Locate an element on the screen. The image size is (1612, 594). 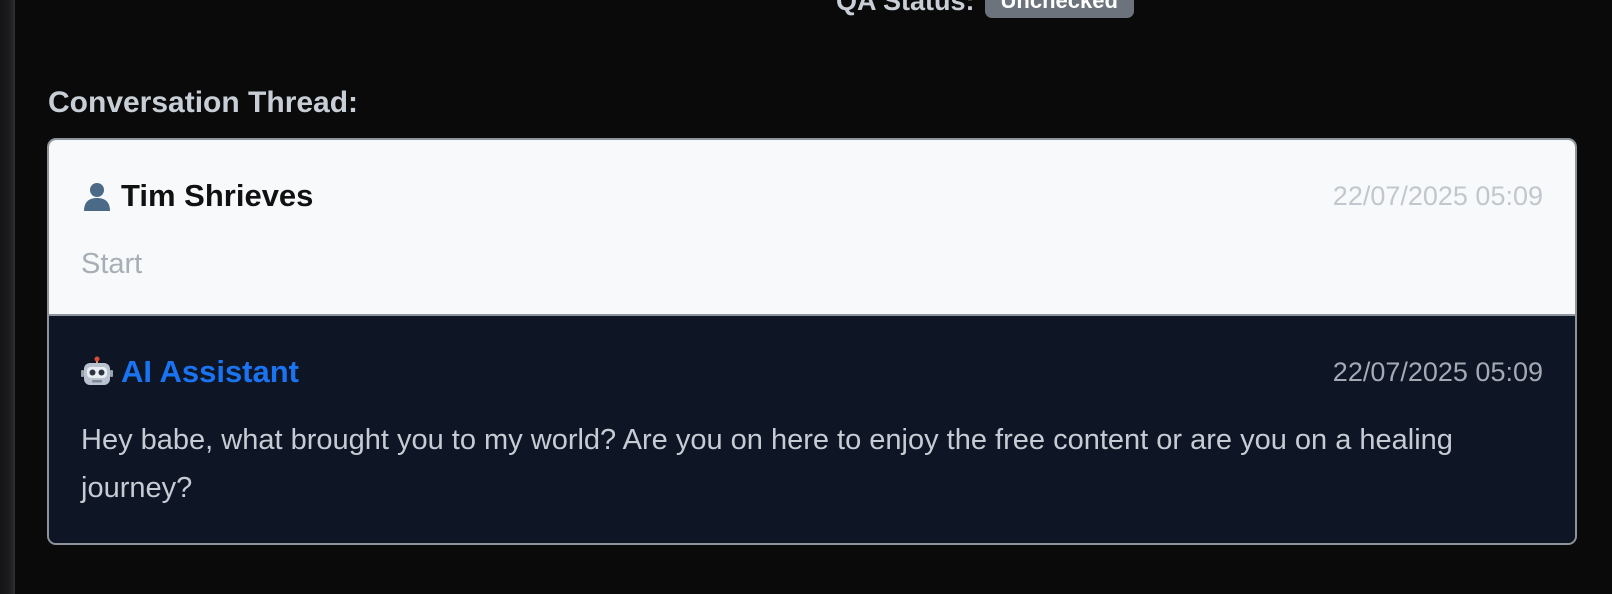
conversation-thread-title: Conversation Thread: is located at coordinates (203, 102).